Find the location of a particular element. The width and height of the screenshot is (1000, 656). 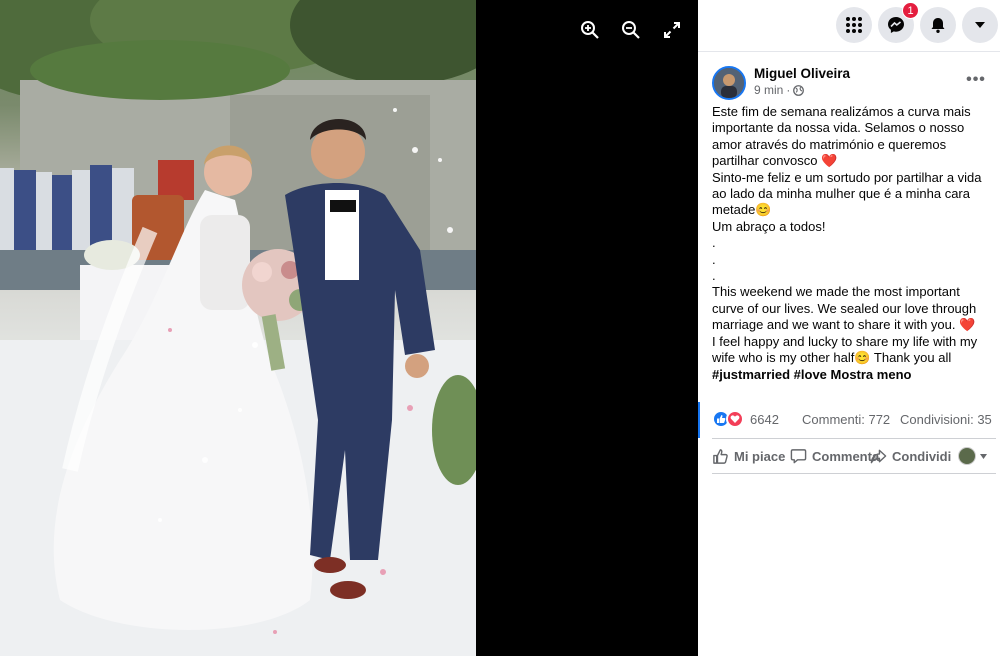

globe-icon is located at coordinates (799, 90).